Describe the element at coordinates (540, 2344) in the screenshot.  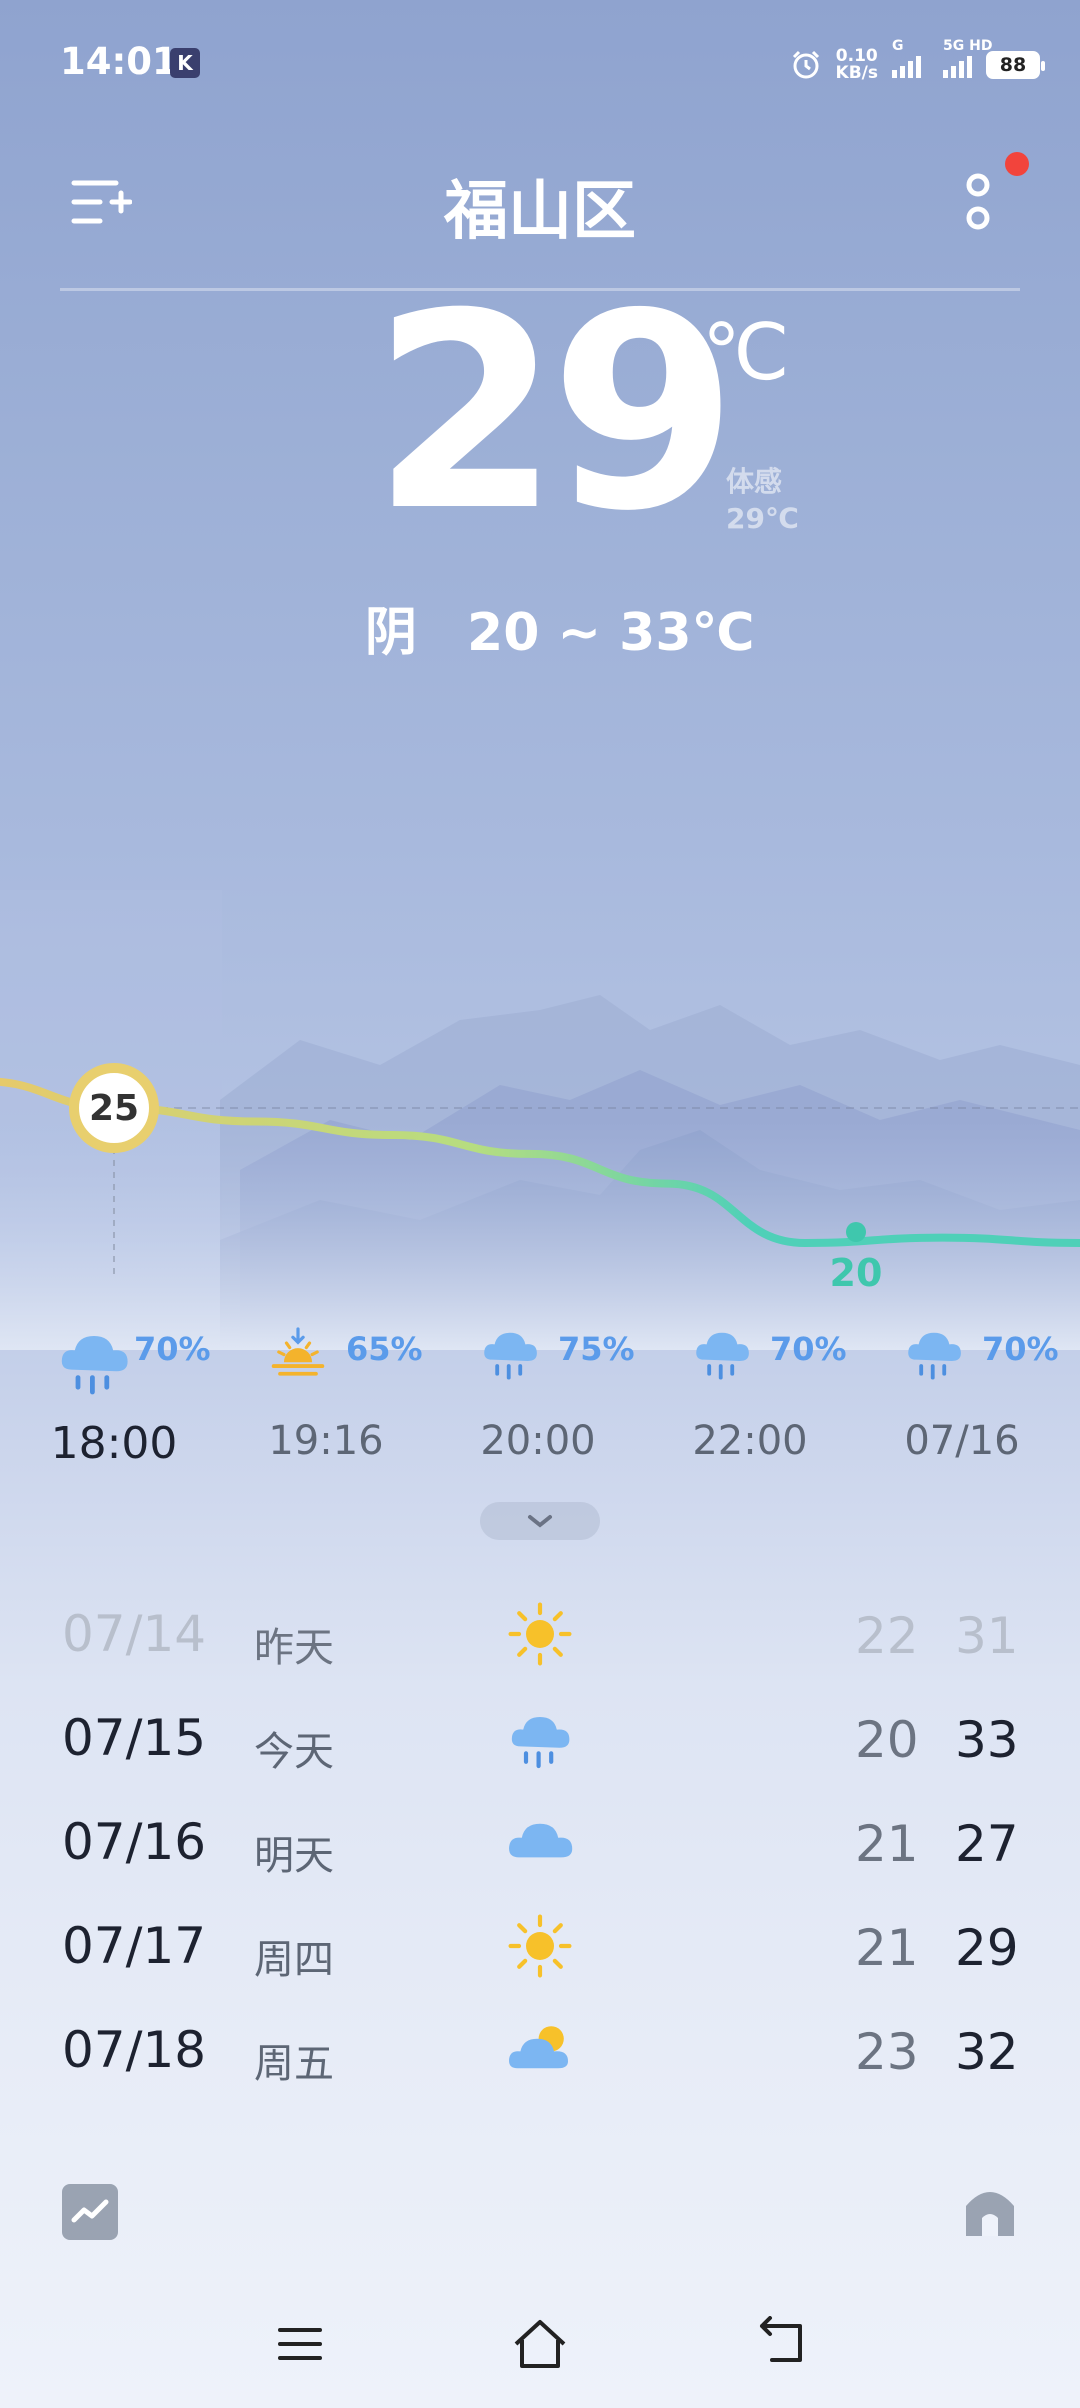
I see `nav-home-icon` at that location.